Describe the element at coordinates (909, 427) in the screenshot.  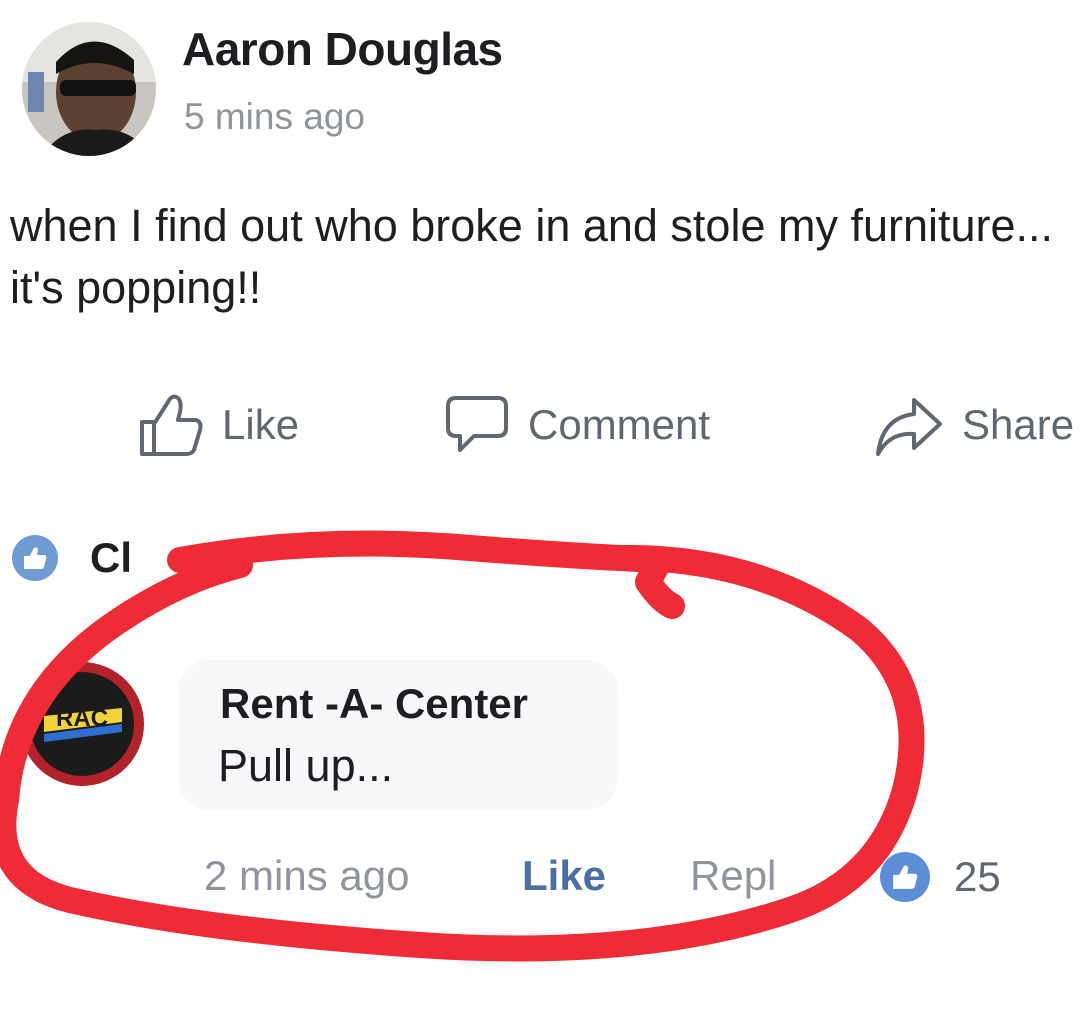
I see `share-arrow-icon` at that location.